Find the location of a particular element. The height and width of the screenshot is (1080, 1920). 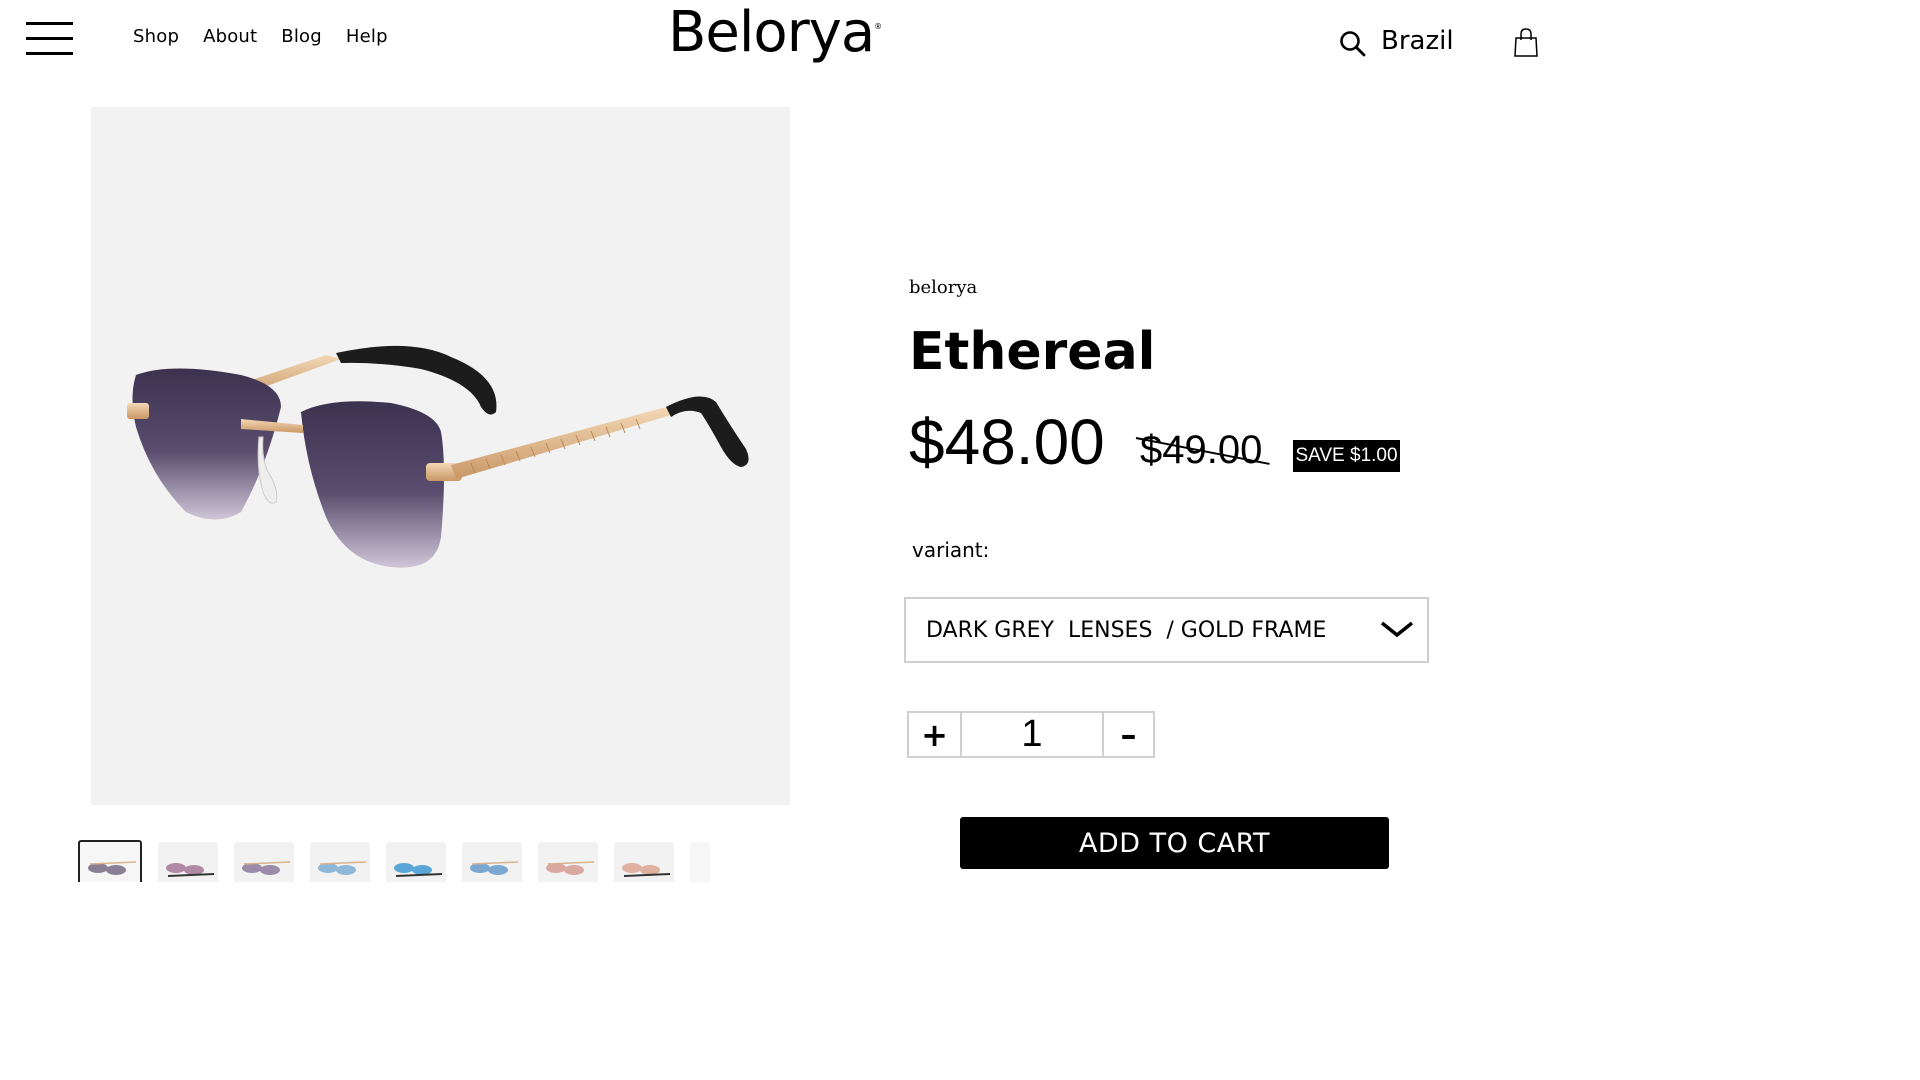

add-to-cart-button: ADD TO CART is located at coordinates (1174, 843).